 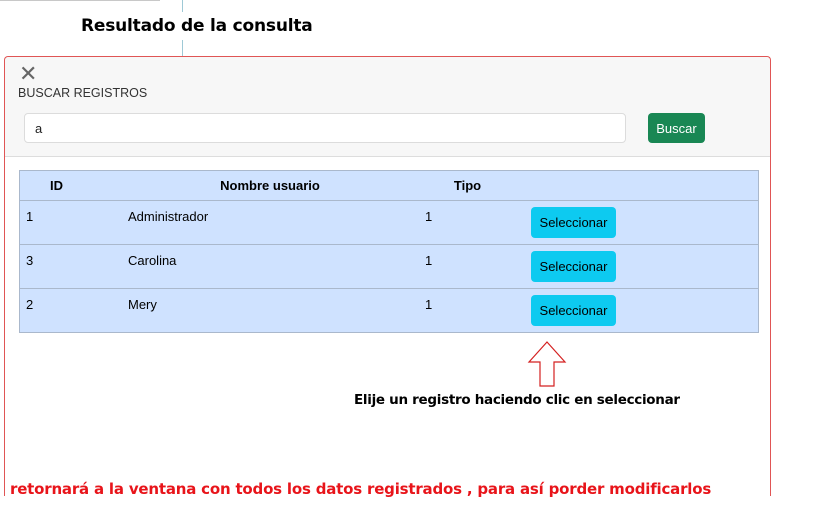 What do you see at coordinates (270, 266) in the screenshot?
I see `cell-name: Carolina` at bounding box center [270, 266].